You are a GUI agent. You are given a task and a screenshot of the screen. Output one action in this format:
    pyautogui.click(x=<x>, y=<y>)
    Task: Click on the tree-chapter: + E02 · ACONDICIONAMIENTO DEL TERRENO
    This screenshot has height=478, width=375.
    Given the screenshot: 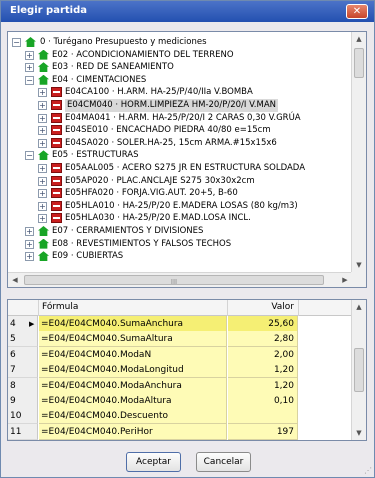 What is the action you would take?
    pyautogui.click(x=178, y=55)
    